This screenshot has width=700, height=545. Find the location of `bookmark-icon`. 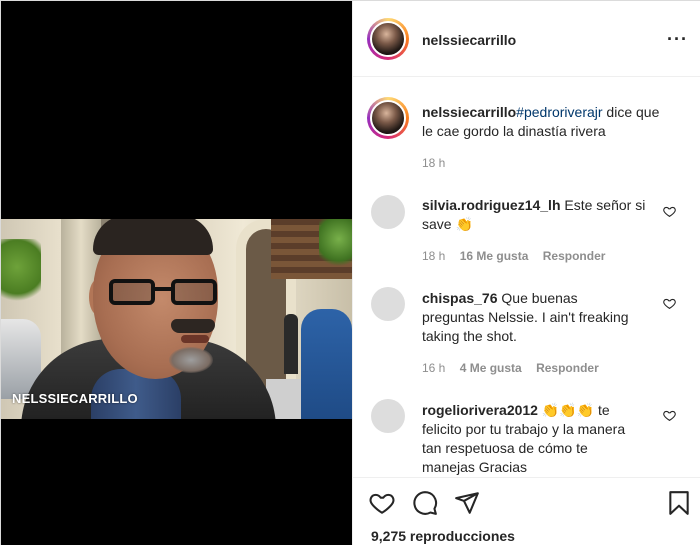

bookmark-icon is located at coordinates (679, 503).